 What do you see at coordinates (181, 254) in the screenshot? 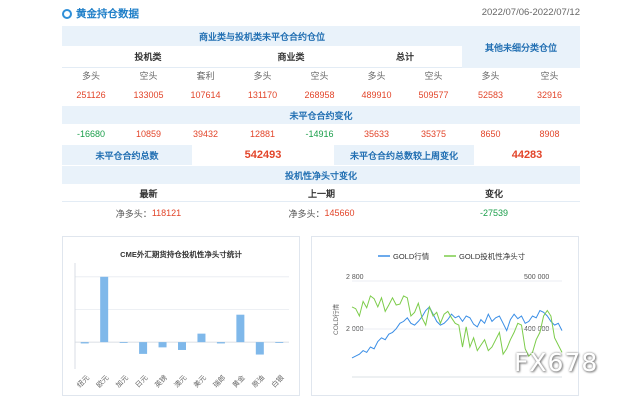
I see `chart-title: CME外汇期货持仓投机性净头寸统计` at bounding box center [181, 254].